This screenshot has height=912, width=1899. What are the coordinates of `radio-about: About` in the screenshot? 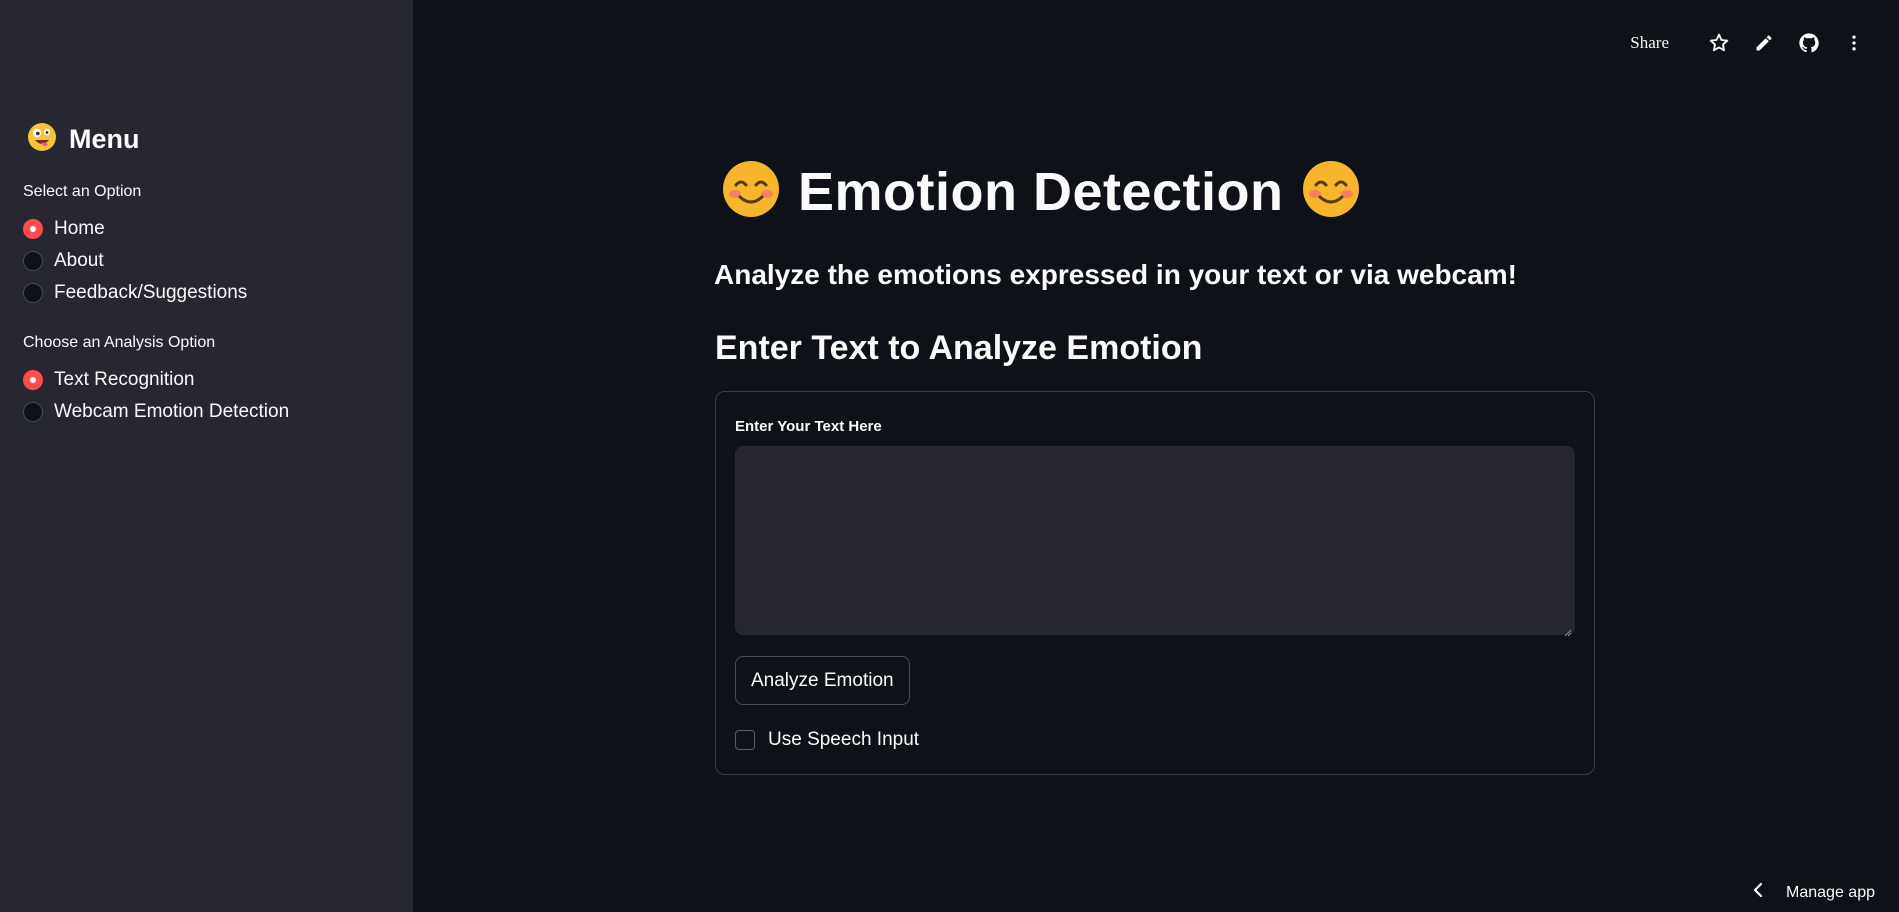 It's located at (135, 261).